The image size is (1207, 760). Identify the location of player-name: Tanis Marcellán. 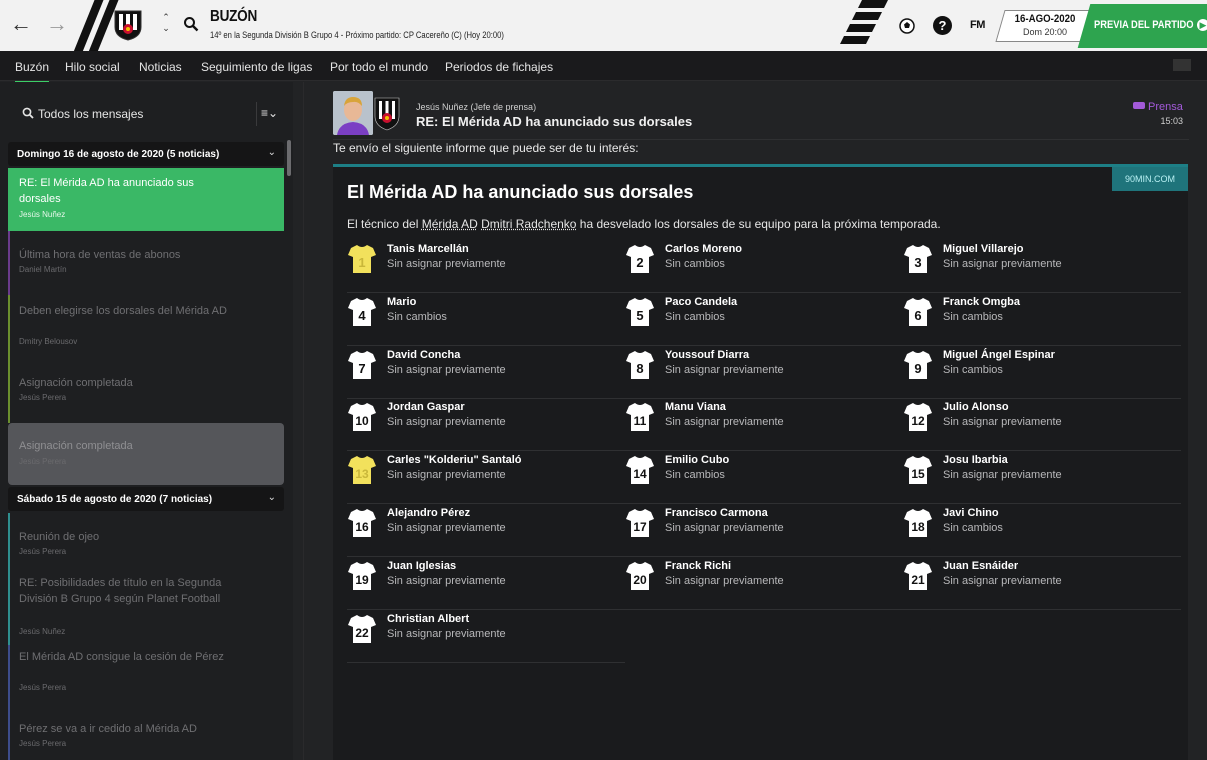
(428, 249).